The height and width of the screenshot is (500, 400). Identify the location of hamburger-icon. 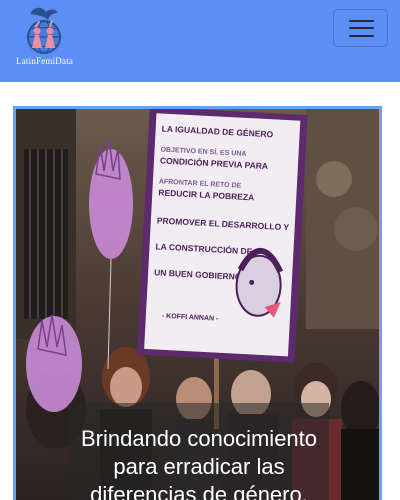
(361, 21).